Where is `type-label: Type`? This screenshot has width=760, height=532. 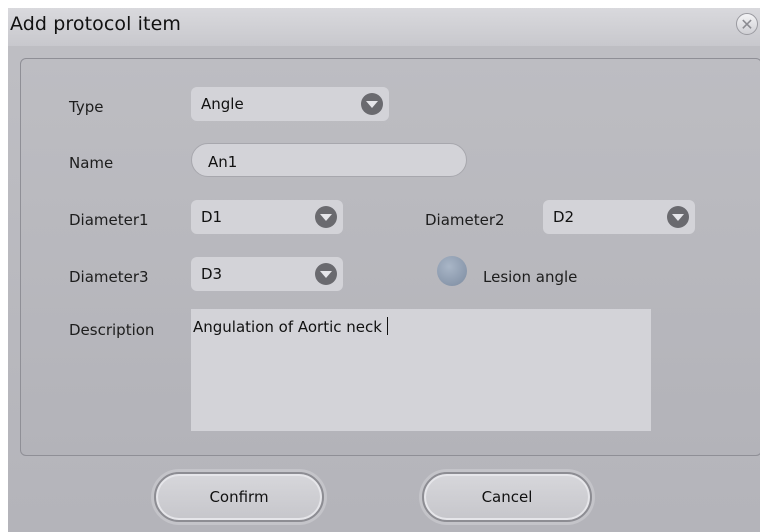
type-label: Type is located at coordinates (86, 107).